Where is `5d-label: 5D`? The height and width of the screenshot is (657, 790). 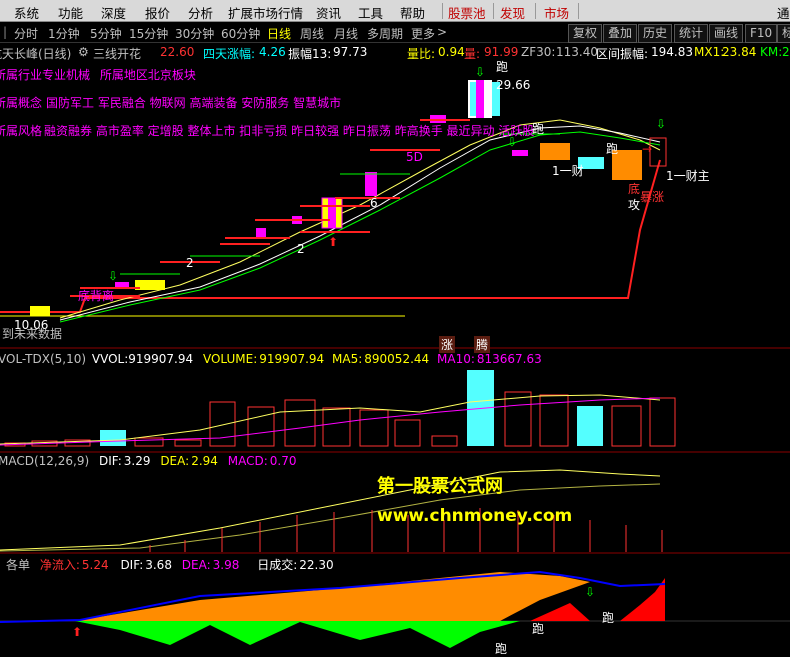 5d-label: 5D is located at coordinates (414, 157).